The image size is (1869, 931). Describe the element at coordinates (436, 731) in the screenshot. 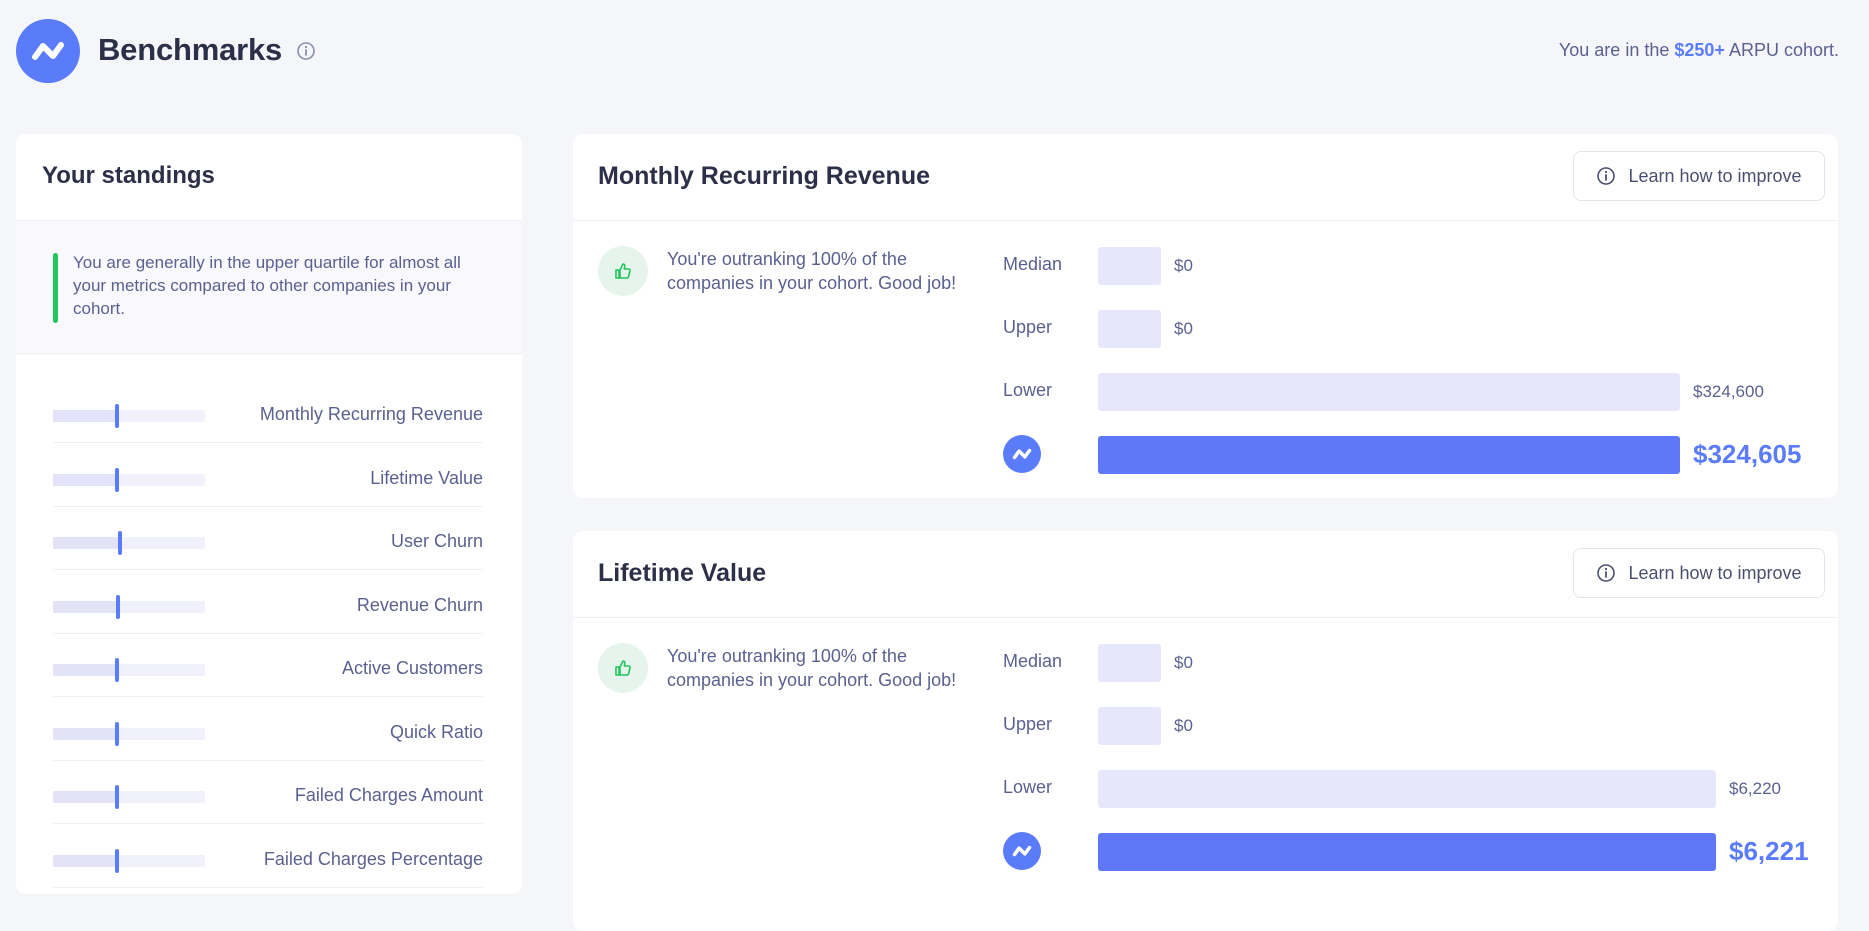

I see `metric-label: Quick Ratio` at that location.